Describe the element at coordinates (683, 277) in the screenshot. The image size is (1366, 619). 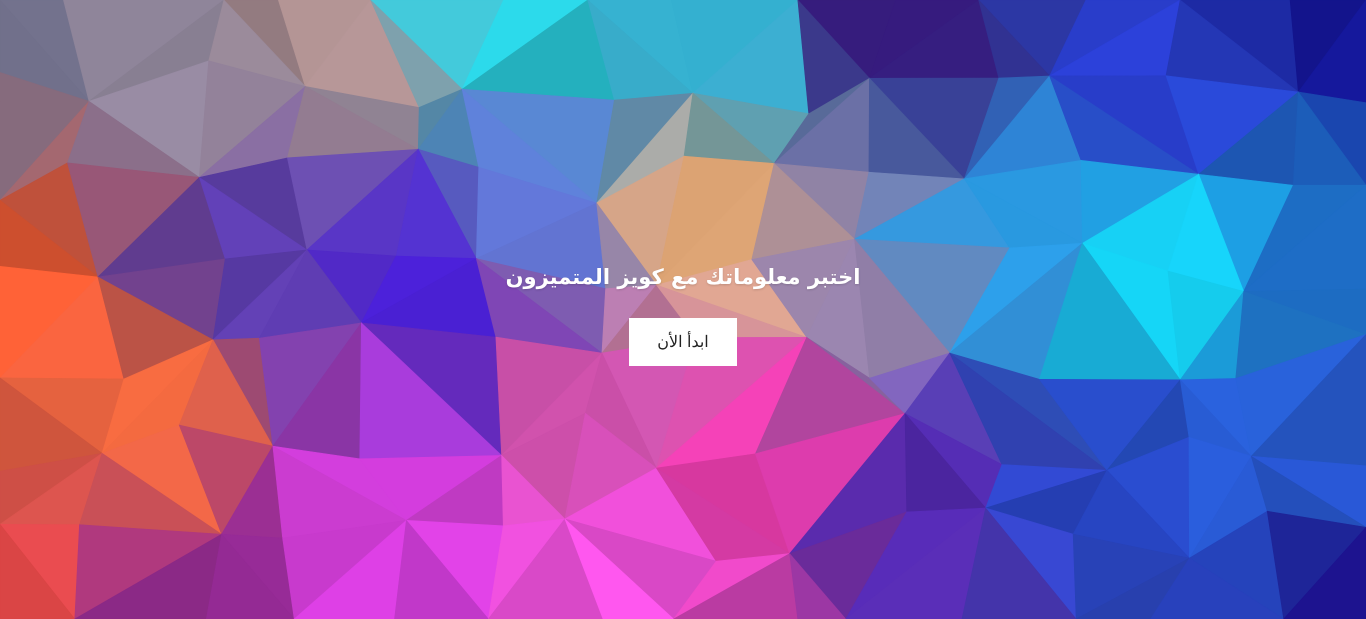
I see `page-title: اختبر معلوماتك مع كويز المتميزون` at that location.